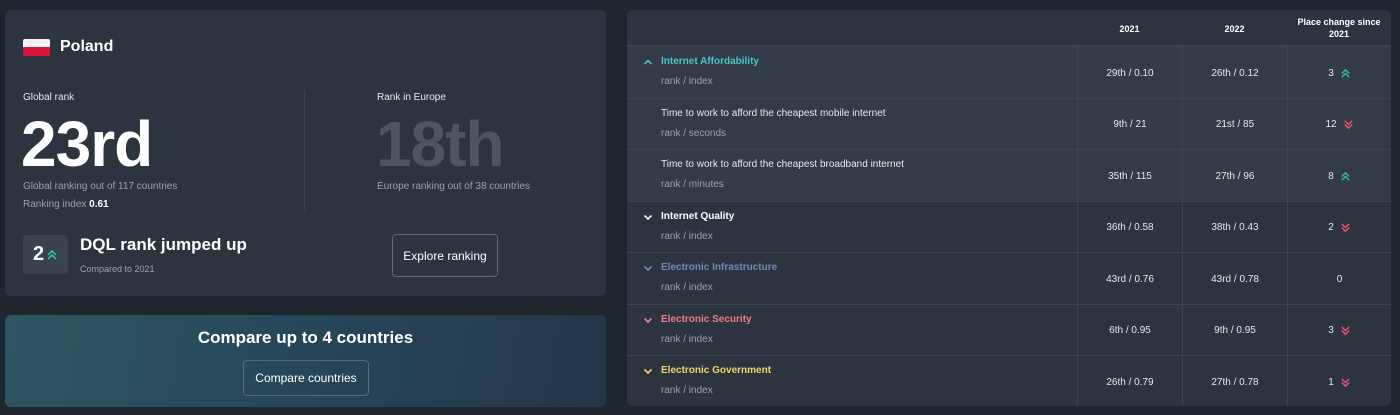 This screenshot has width=1400, height=415. I want to click on rank-jump-badge: 2, so click(45, 254).